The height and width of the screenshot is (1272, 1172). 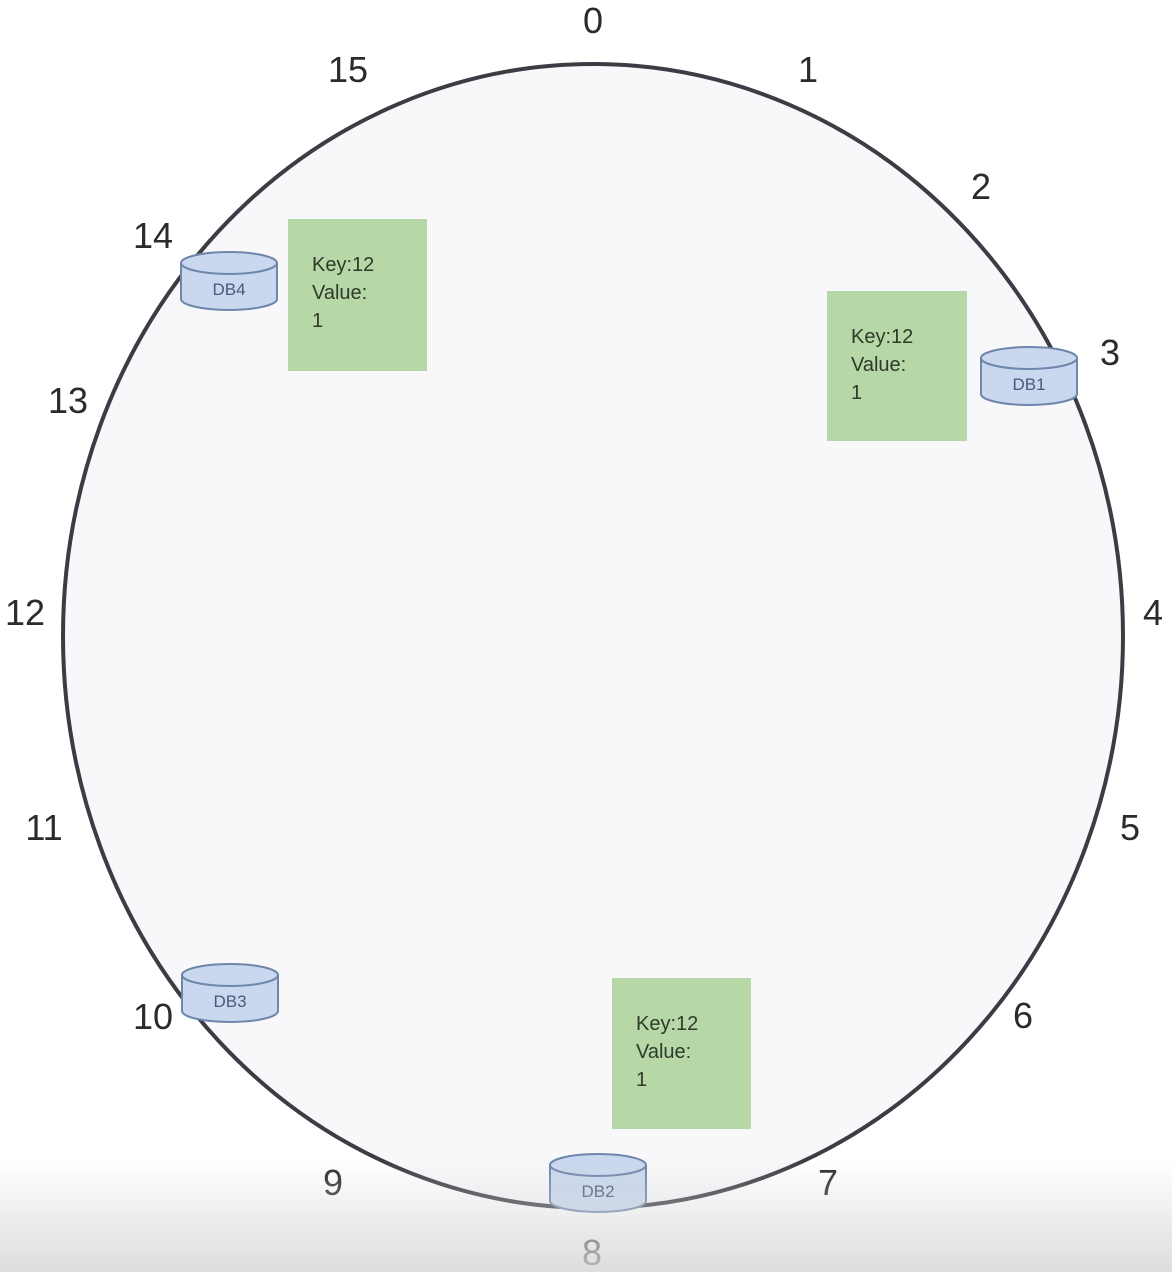 I want to click on key-value-box-db2: Key:12 Value: 1, so click(x=681, y=1053).